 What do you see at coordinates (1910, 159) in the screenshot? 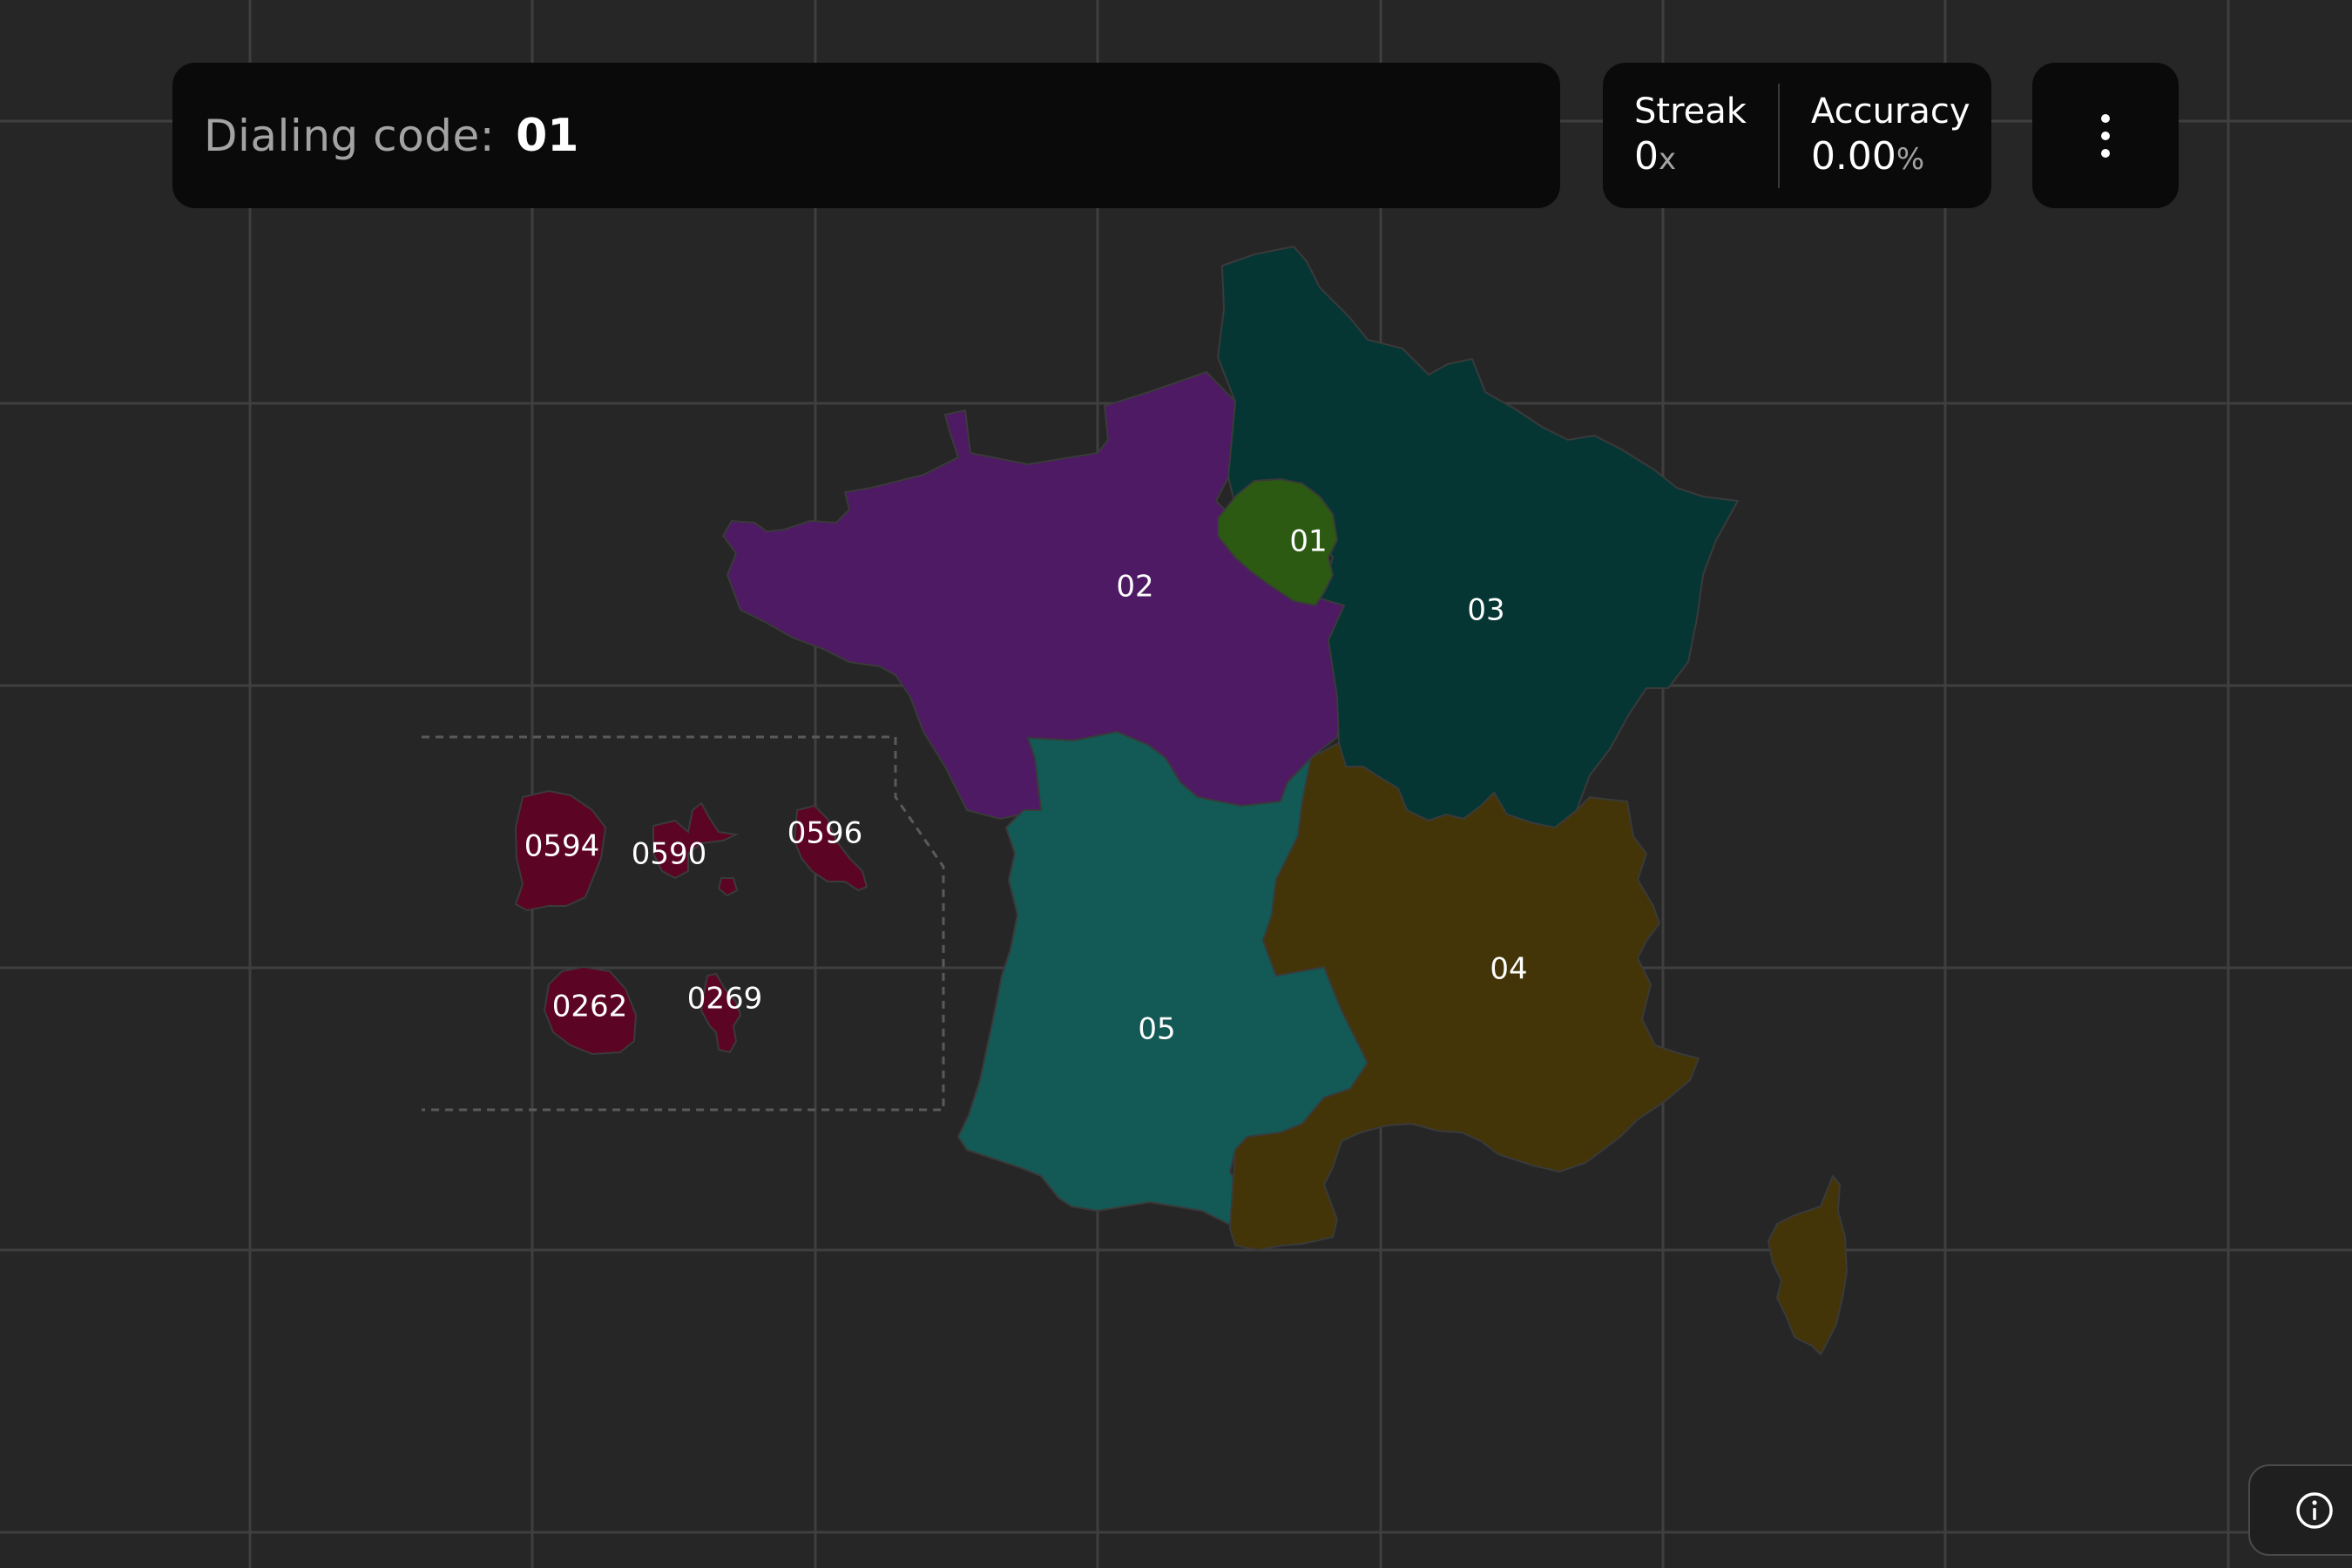
I see `accuracy-unit: %` at bounding box center [1910, 159].